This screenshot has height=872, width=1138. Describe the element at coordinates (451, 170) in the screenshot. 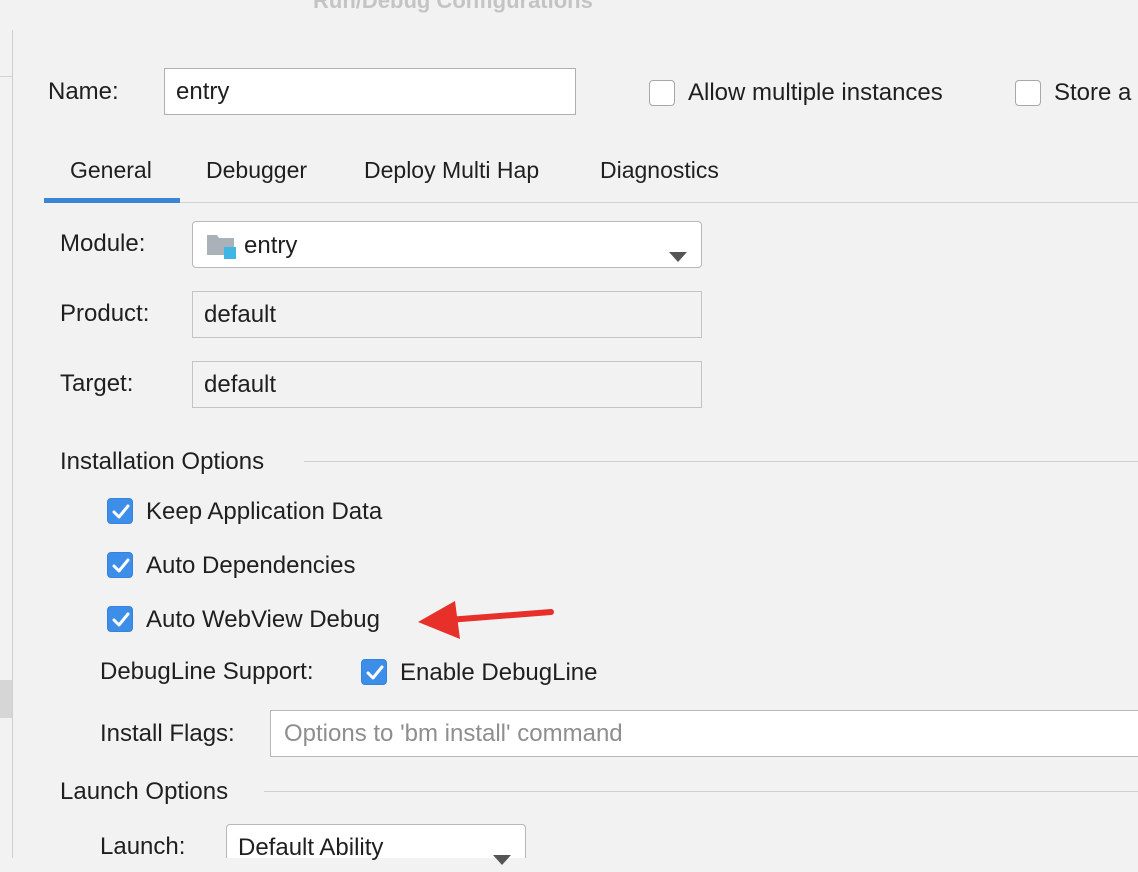

I see `tab-deploy-multi-hap: Deploy Multi Hap` at that location.